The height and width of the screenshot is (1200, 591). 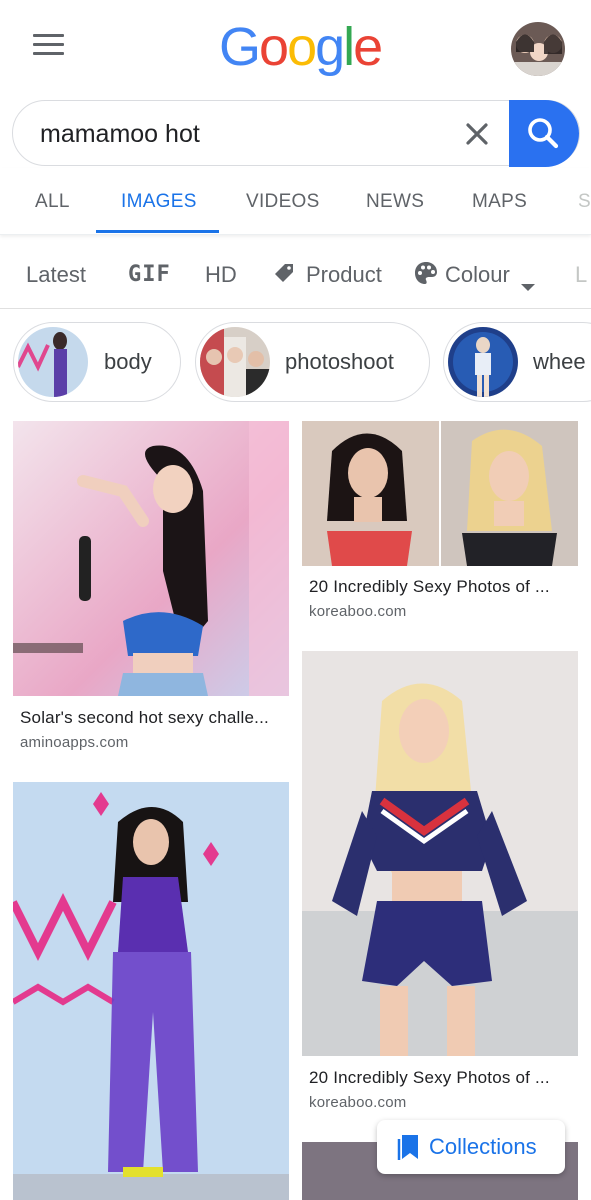 What do you see at coordinates (584, 202) in the screenshot?
I see `tab-shopping: S` at bounding box center [584, 202].